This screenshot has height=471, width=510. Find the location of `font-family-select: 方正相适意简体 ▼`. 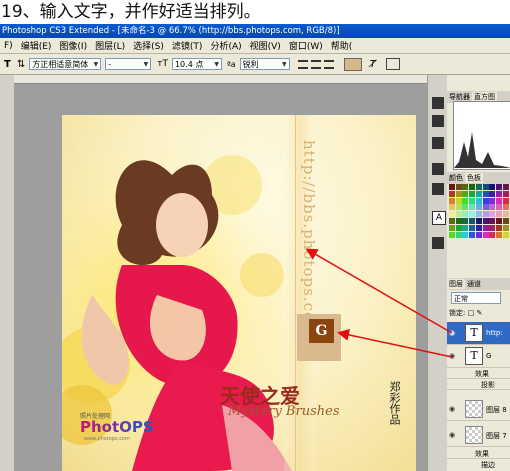

font-family-select: 方正相适意简体 ▼ is located at coordinates (65, 64).